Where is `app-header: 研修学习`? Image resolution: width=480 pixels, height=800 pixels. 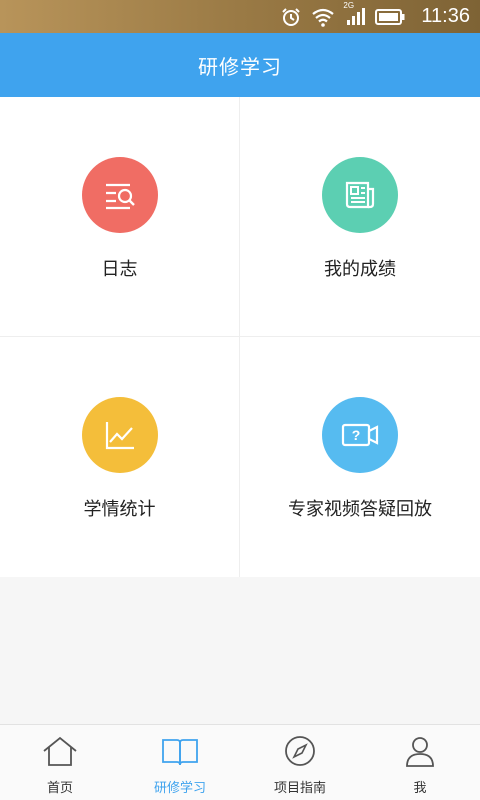 app-header: 研修学习 is located at coordinates (240, 65).